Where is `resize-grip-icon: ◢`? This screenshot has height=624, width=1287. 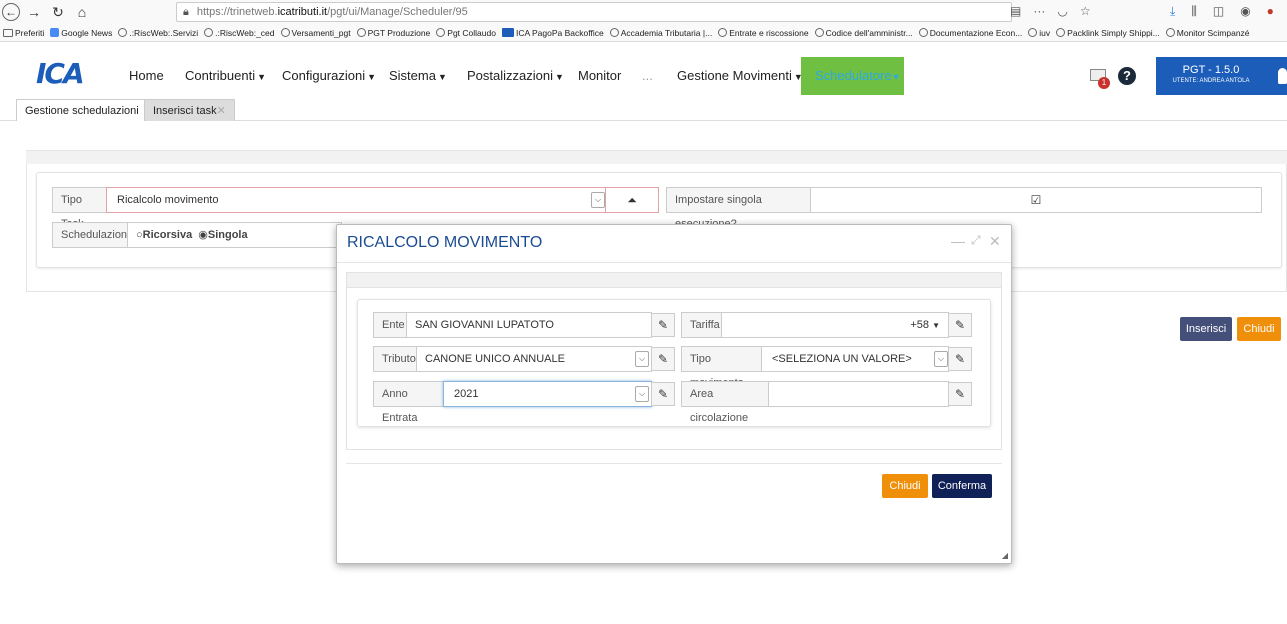 resize-grip-icon: ◢ is located at coordinates (1005, 555).